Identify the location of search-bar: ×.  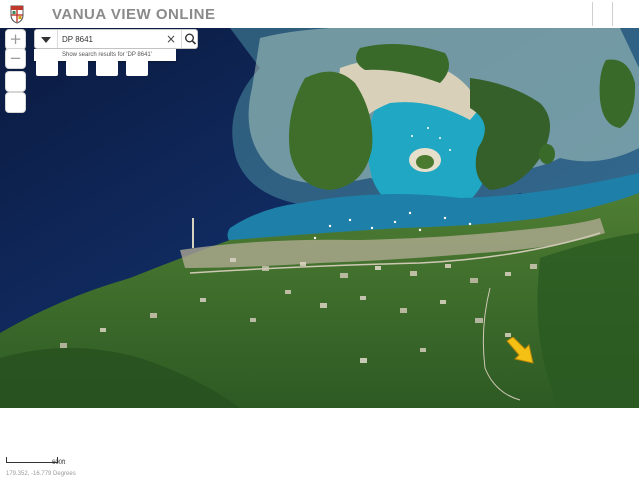
(116, 39).